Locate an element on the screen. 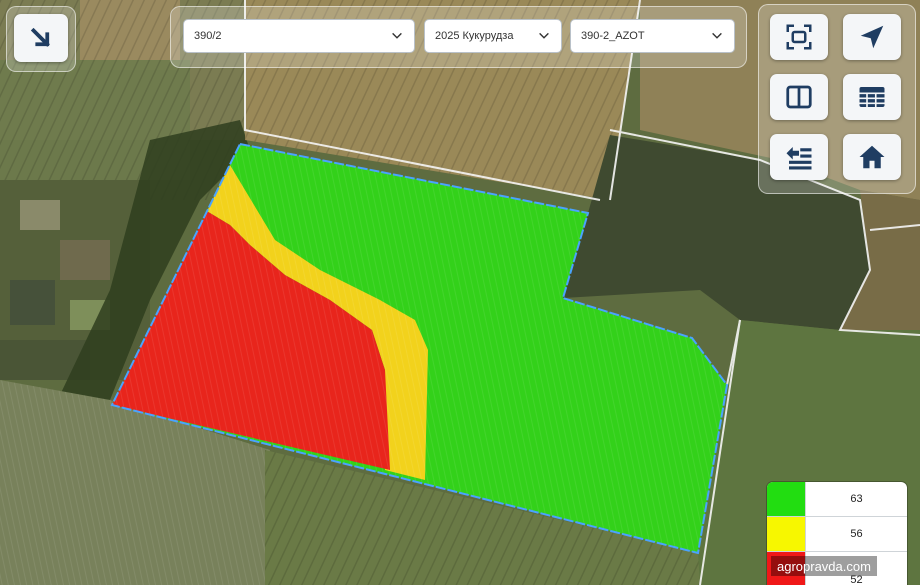 The image size is (920, 585). table-icon is located at coordinates (872, 97).